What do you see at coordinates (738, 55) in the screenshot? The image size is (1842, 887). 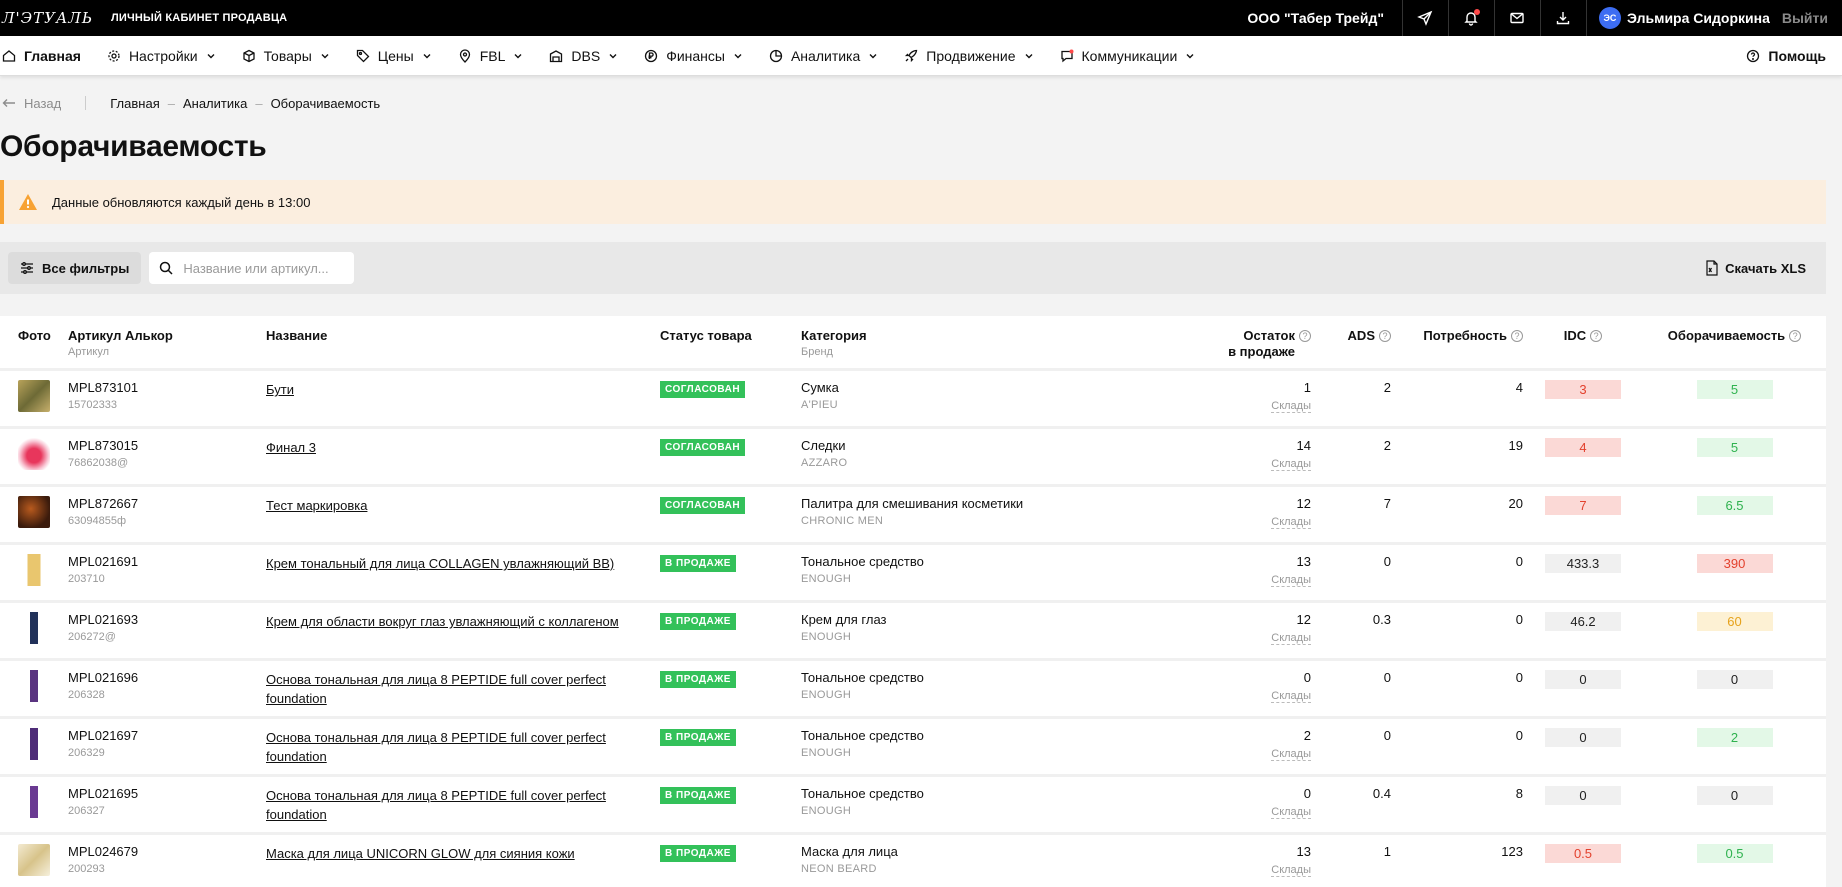 I see `chevron-down-icon` at bounding box center [738, 55].